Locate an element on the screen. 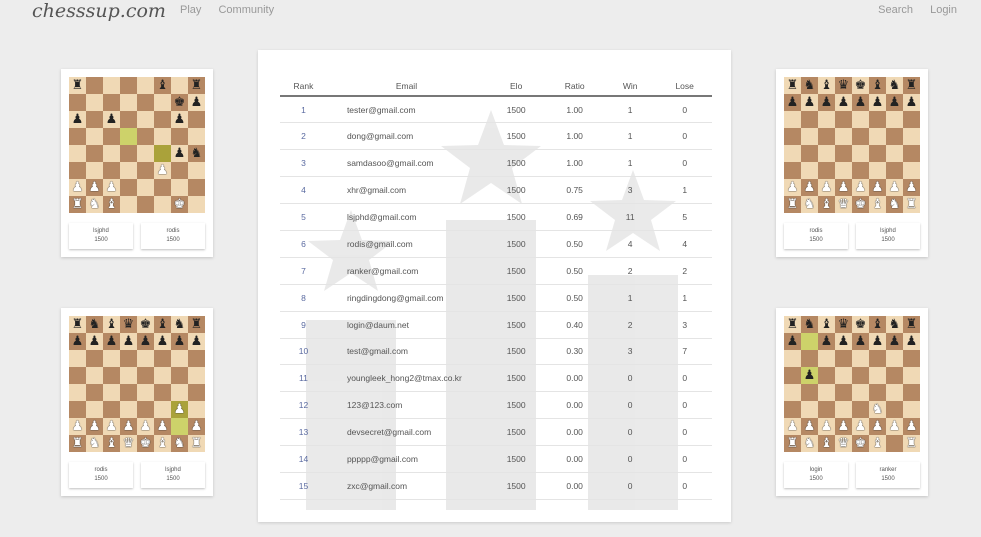 Image resolution: width=981 pixels, height=537 pixels. col-ratio: Ratio is located at coordinates (574, 86).